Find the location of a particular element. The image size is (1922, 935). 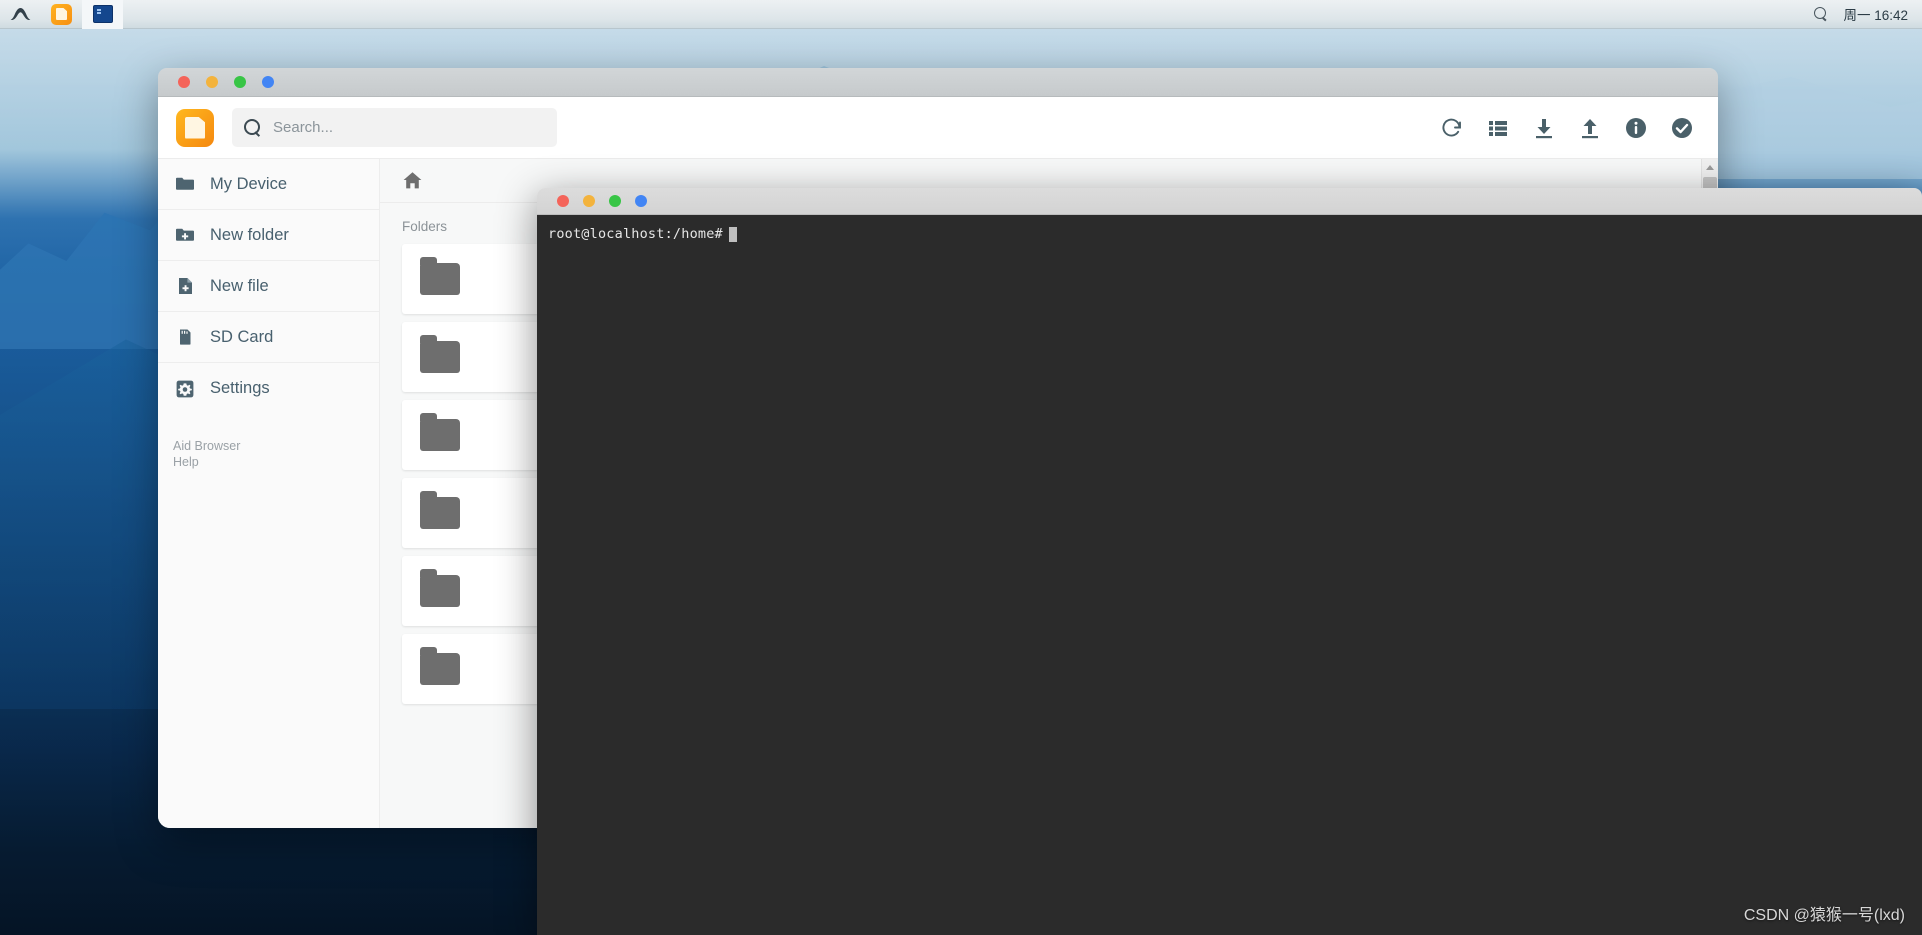

sidebar-item-label: New folder is located at coordinates (249, 234).